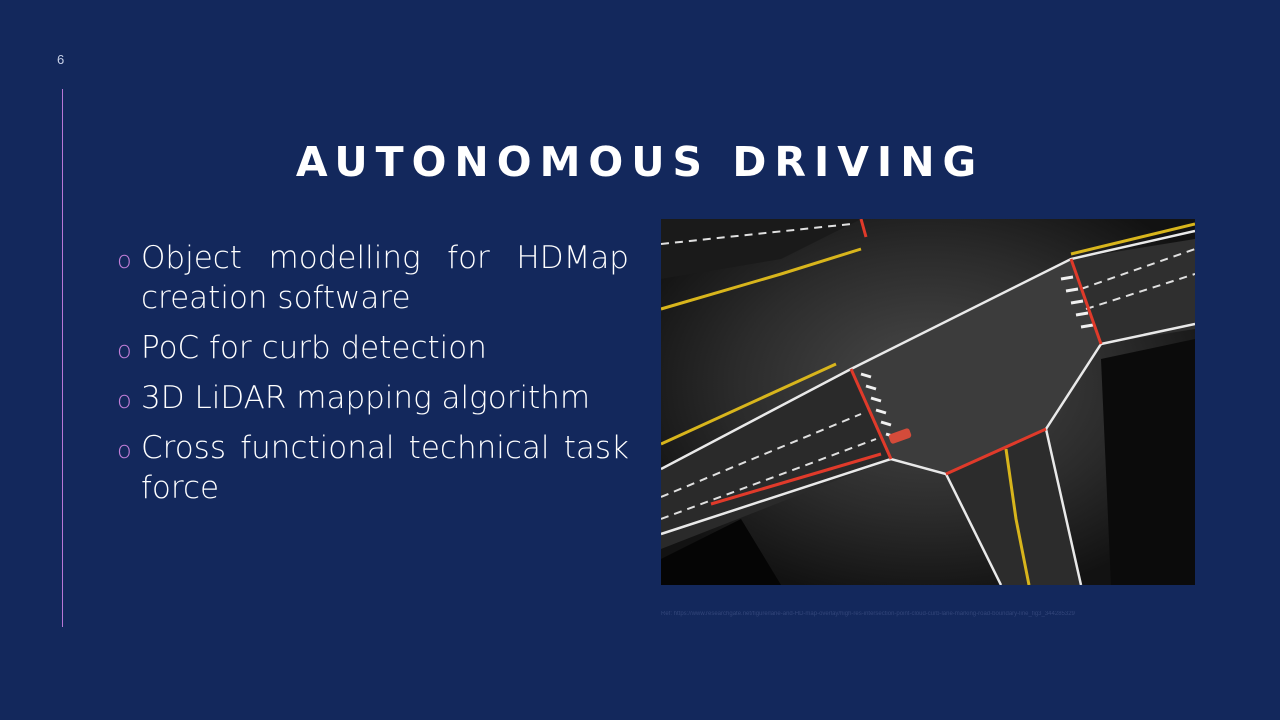  Describe the element at coordinates (640, 162) in the screenshot. I see `slide-title: AUTONOMOUS DRIVING` at that location.